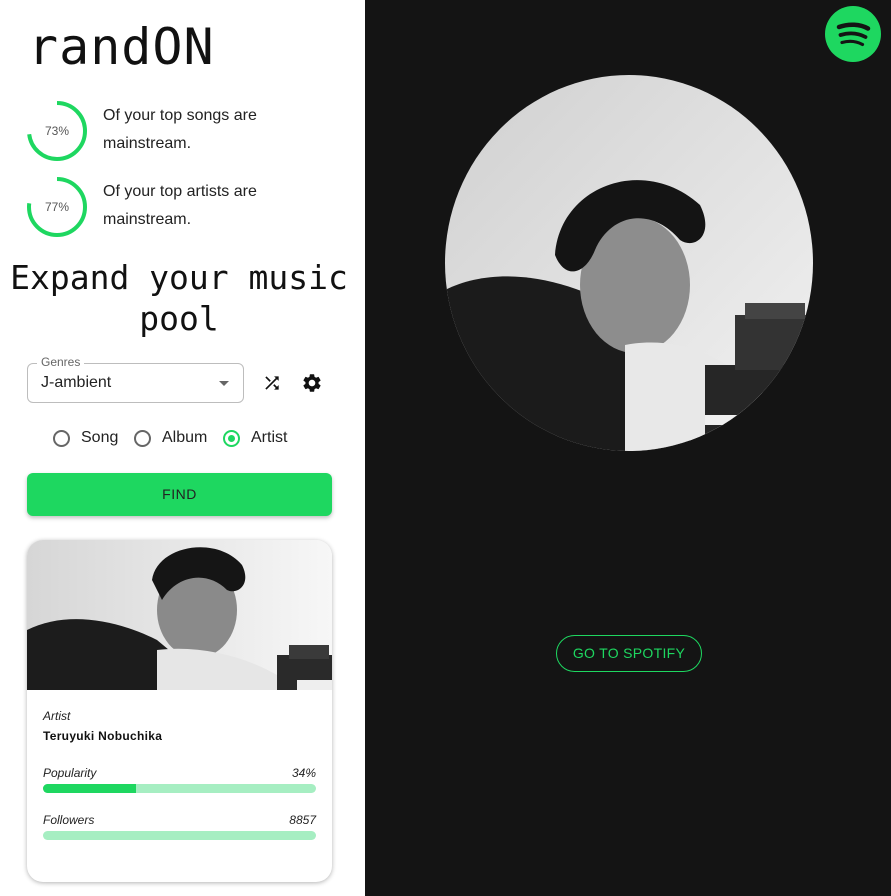 The width and height of the screenshot is (891, 896). Describe the element at coordinates (57, 716) in the screenshot. I see `result-kind: Artist` at that location.